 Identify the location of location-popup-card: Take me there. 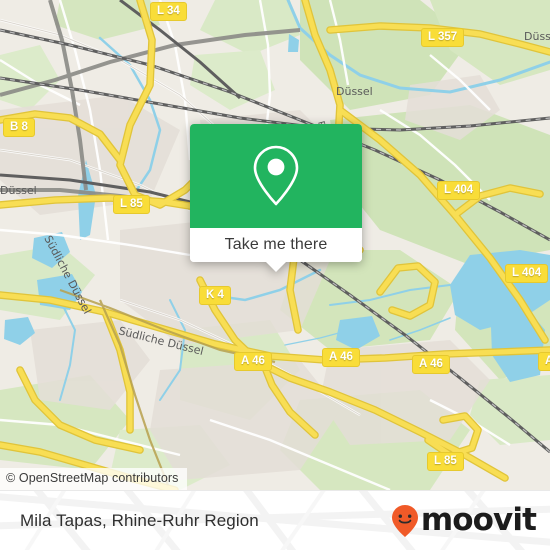
(276, 198).